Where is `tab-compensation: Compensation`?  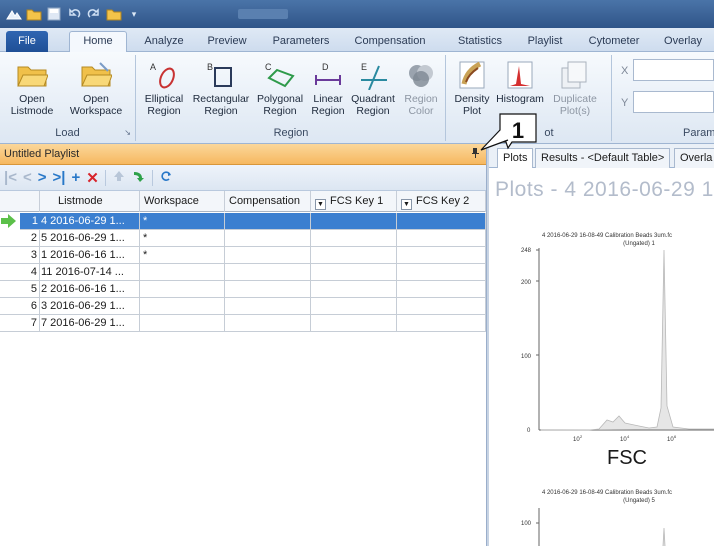 tab-compensation: Compensation is located at coordinates (390, 42).